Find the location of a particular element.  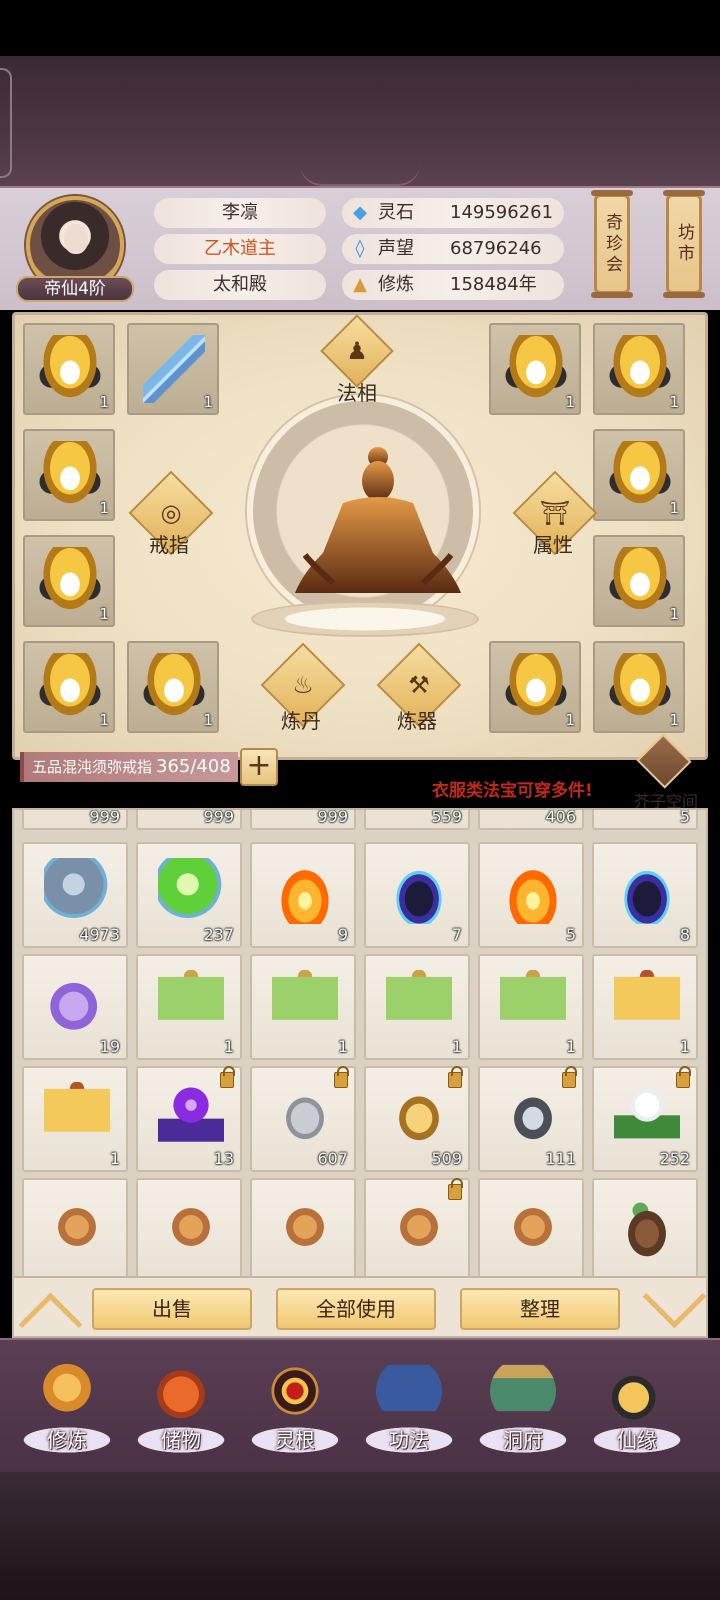

inventory-cell: 9 is located at coordinates (303, 895).